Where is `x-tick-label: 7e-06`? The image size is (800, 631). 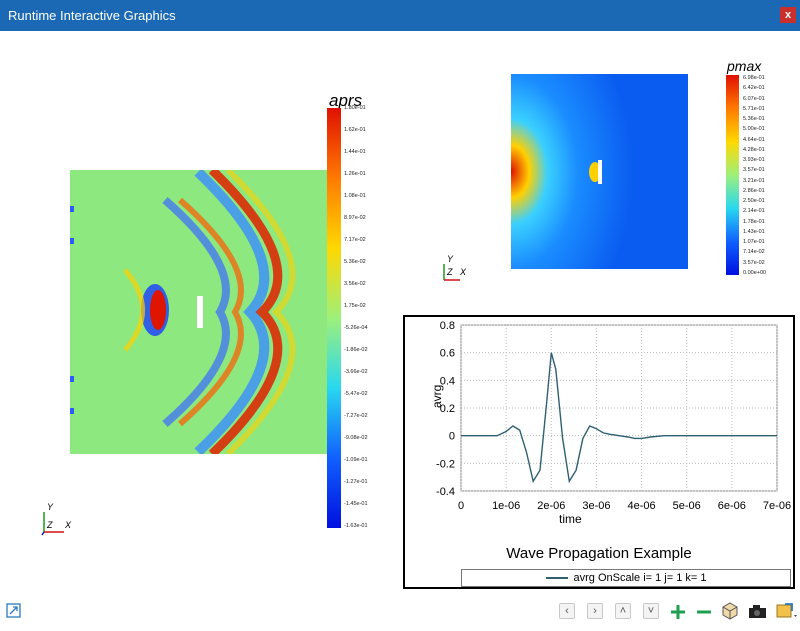
x-tick-label: 7e-06 is located at coordinates (777, 506).